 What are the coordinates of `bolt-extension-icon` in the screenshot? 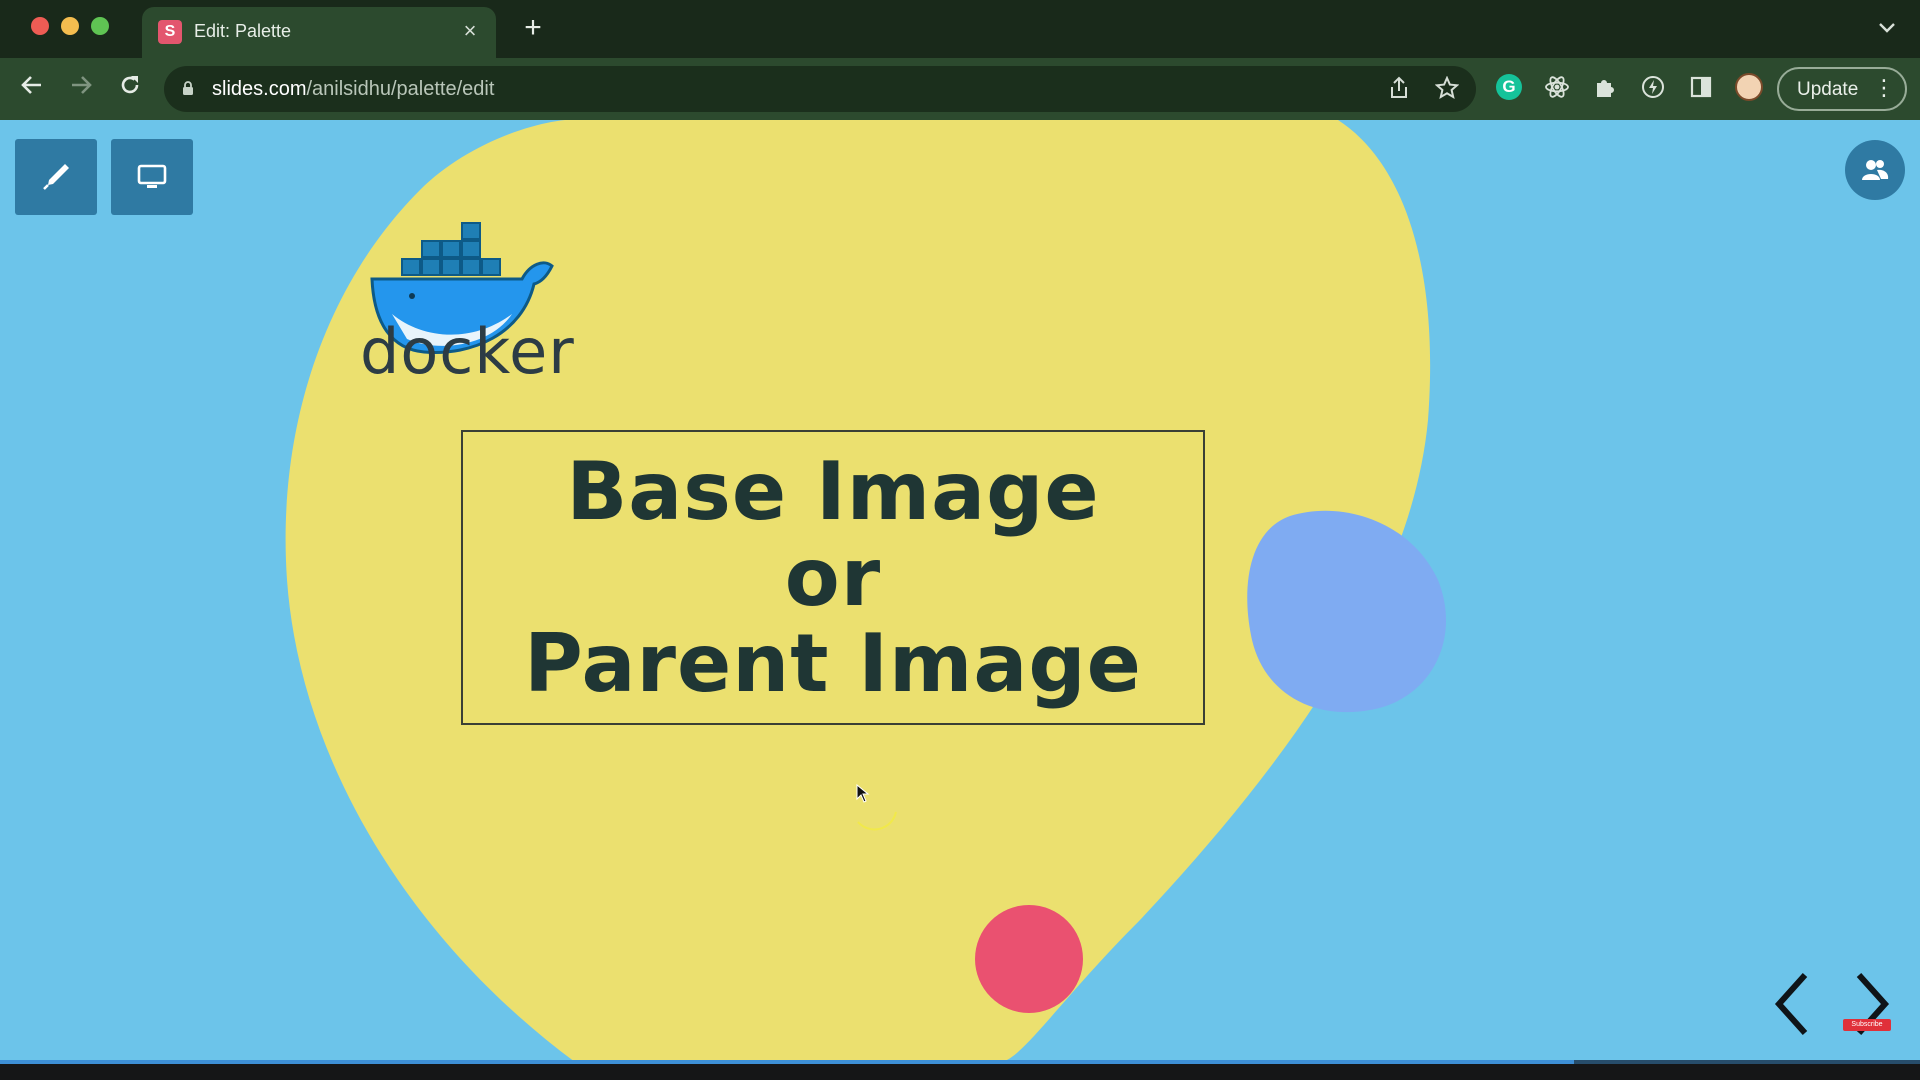 It's located at (1653, 87).